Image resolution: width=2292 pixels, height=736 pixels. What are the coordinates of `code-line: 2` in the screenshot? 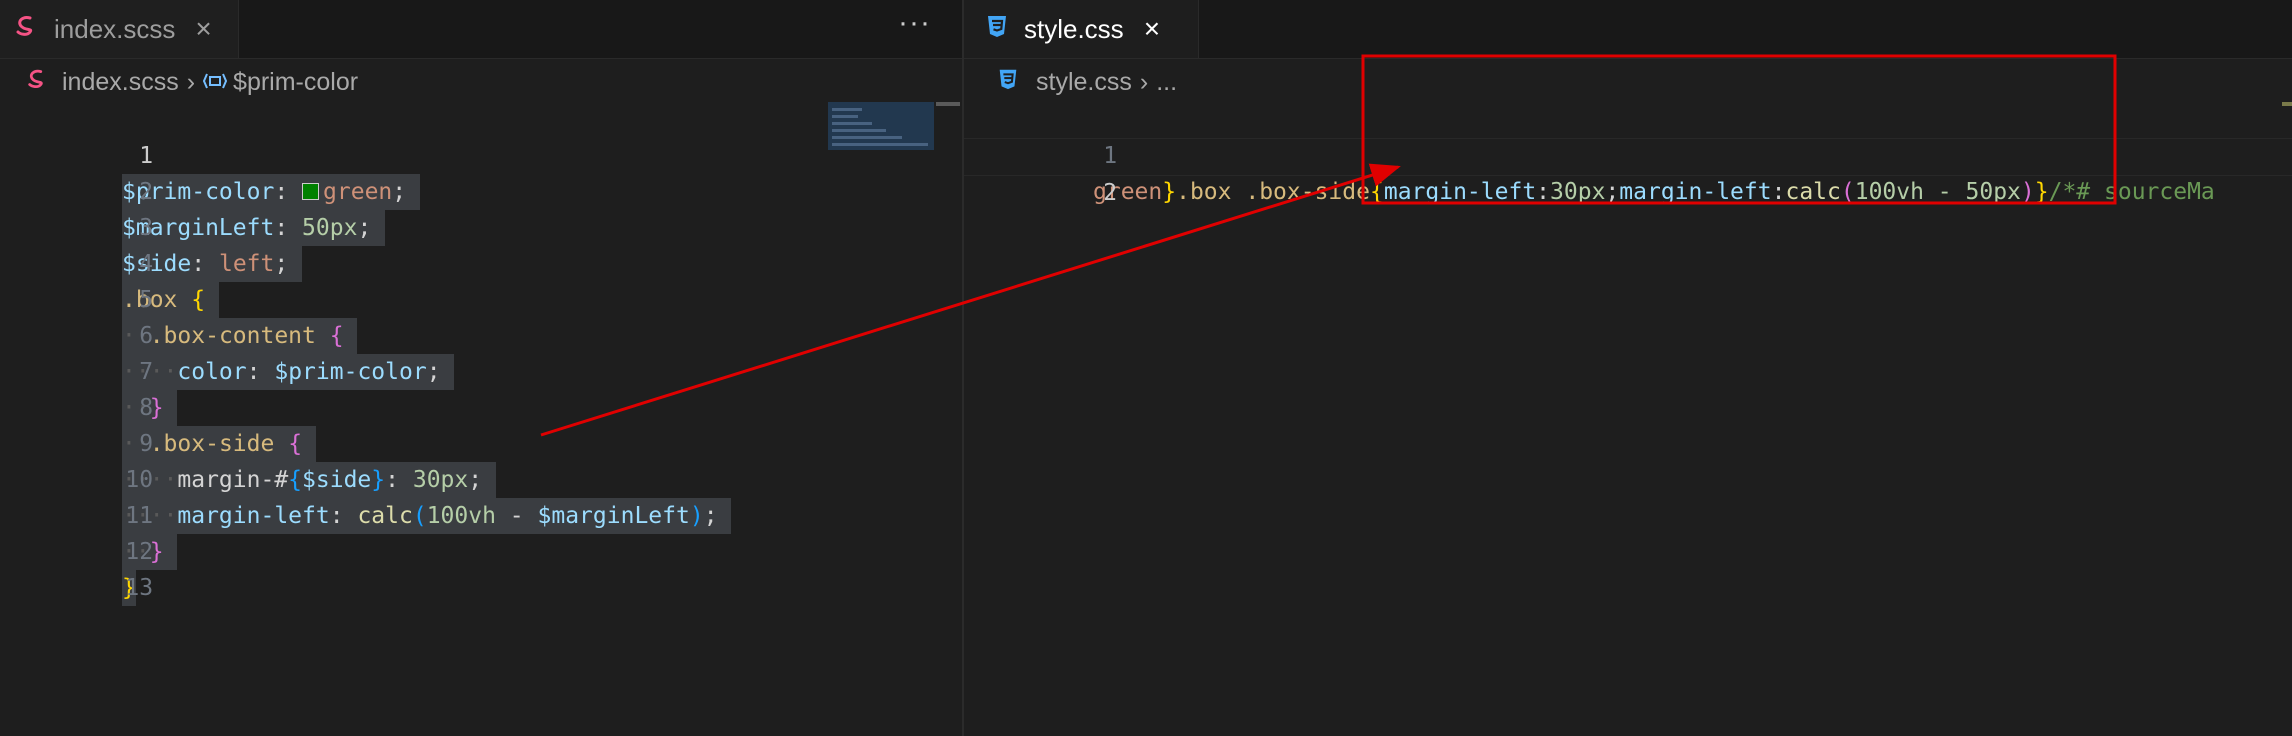 It's located at (1628, 172).